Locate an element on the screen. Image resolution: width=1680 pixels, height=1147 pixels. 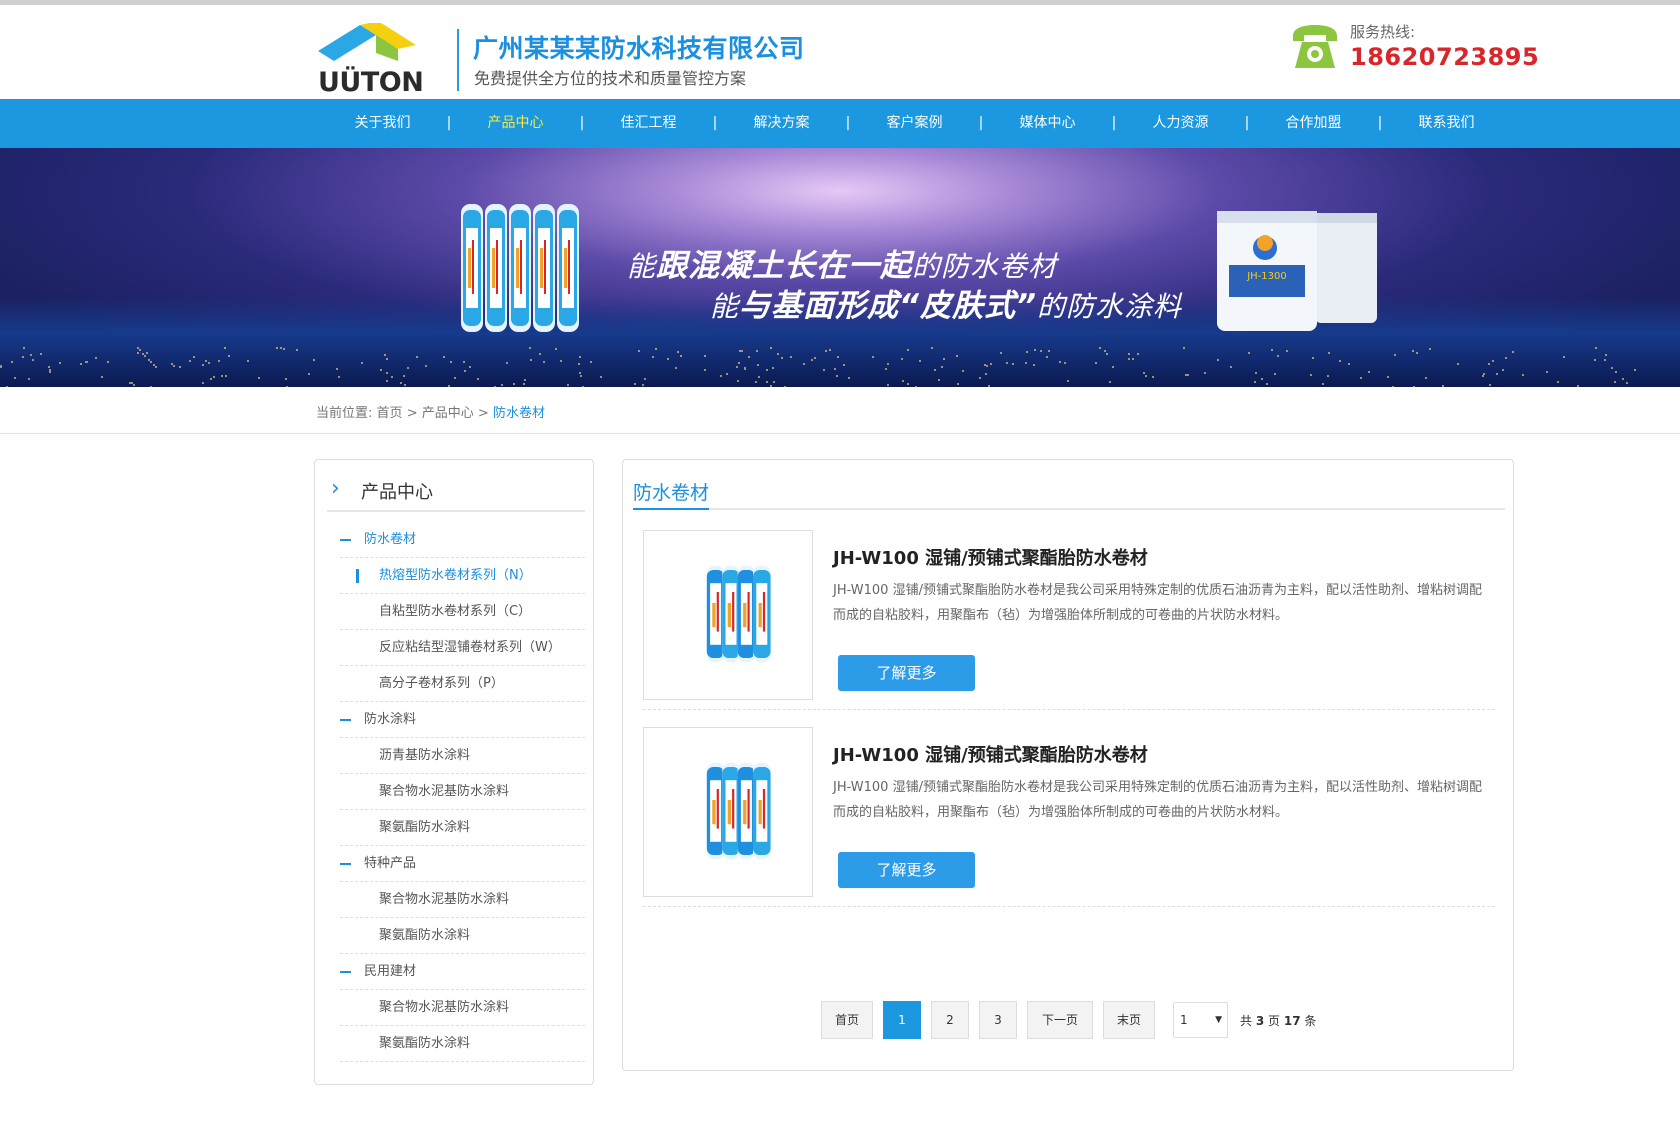
main-title: 防水卷材 is located at coordinates (671, 494).